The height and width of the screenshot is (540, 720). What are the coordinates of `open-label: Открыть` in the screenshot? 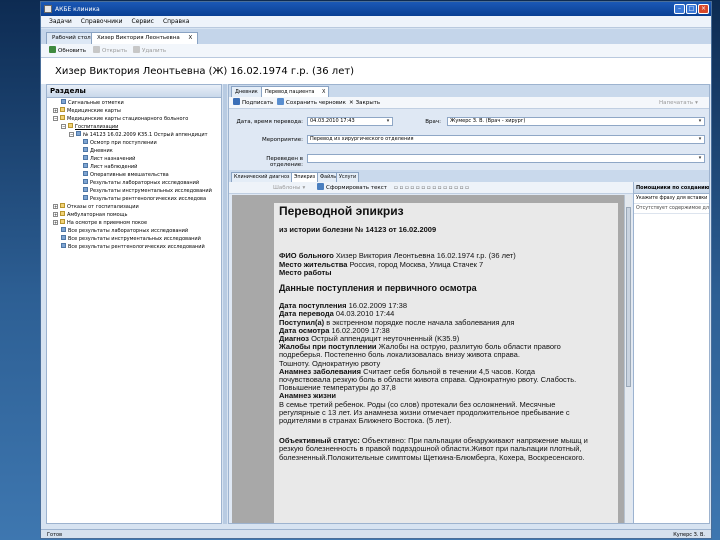 It's located at (115, 51).